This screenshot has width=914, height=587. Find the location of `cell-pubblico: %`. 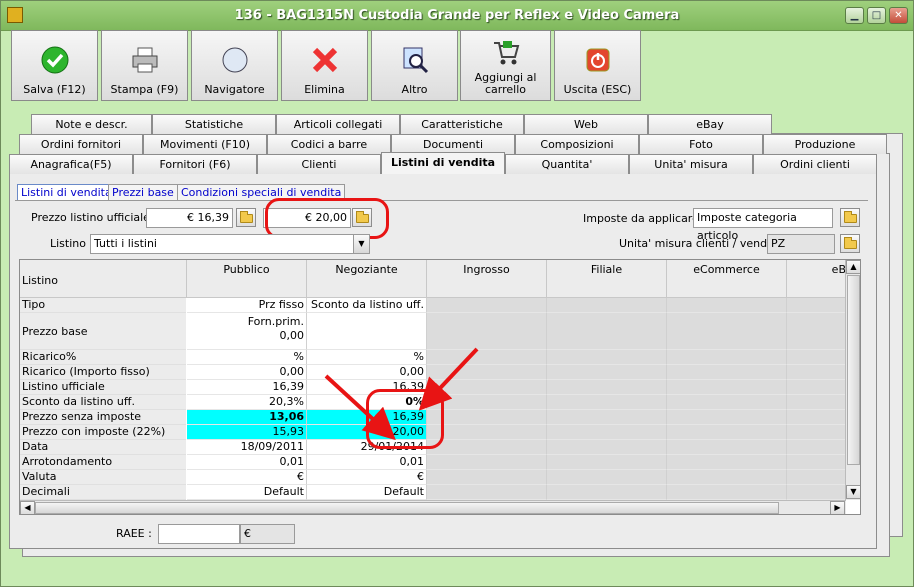

cell-pubblico: % is located at coordinates (247, 357).